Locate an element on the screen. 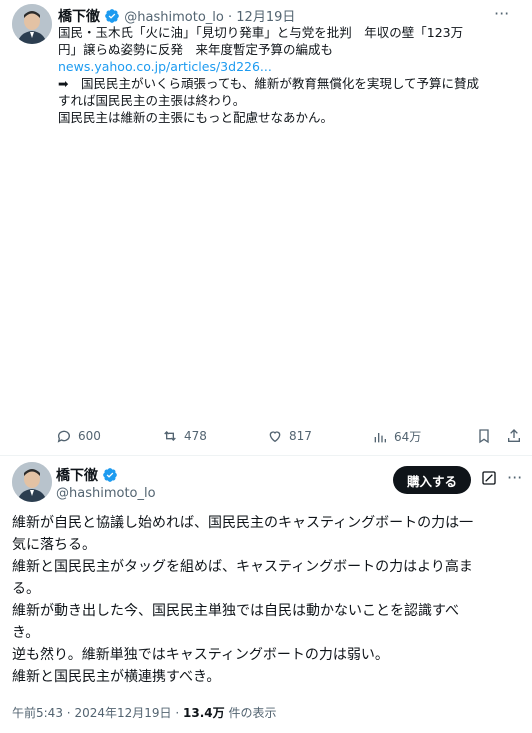 This screenshot has width=532, height=733. like-button: 817 is located at coordinates (289, 436).